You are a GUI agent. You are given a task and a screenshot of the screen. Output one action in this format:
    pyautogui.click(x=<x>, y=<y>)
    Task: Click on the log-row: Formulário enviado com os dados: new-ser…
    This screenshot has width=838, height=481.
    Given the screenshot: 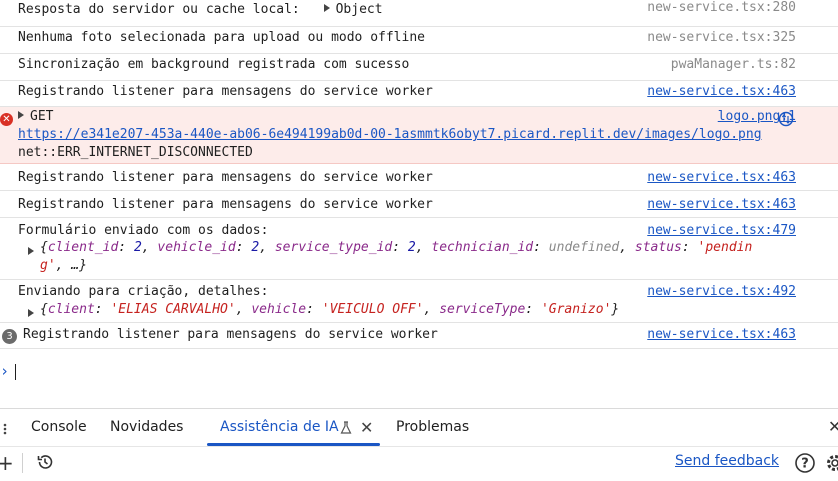 What is the action you would take?
    pyautogui.click(x=419, y=249)
    